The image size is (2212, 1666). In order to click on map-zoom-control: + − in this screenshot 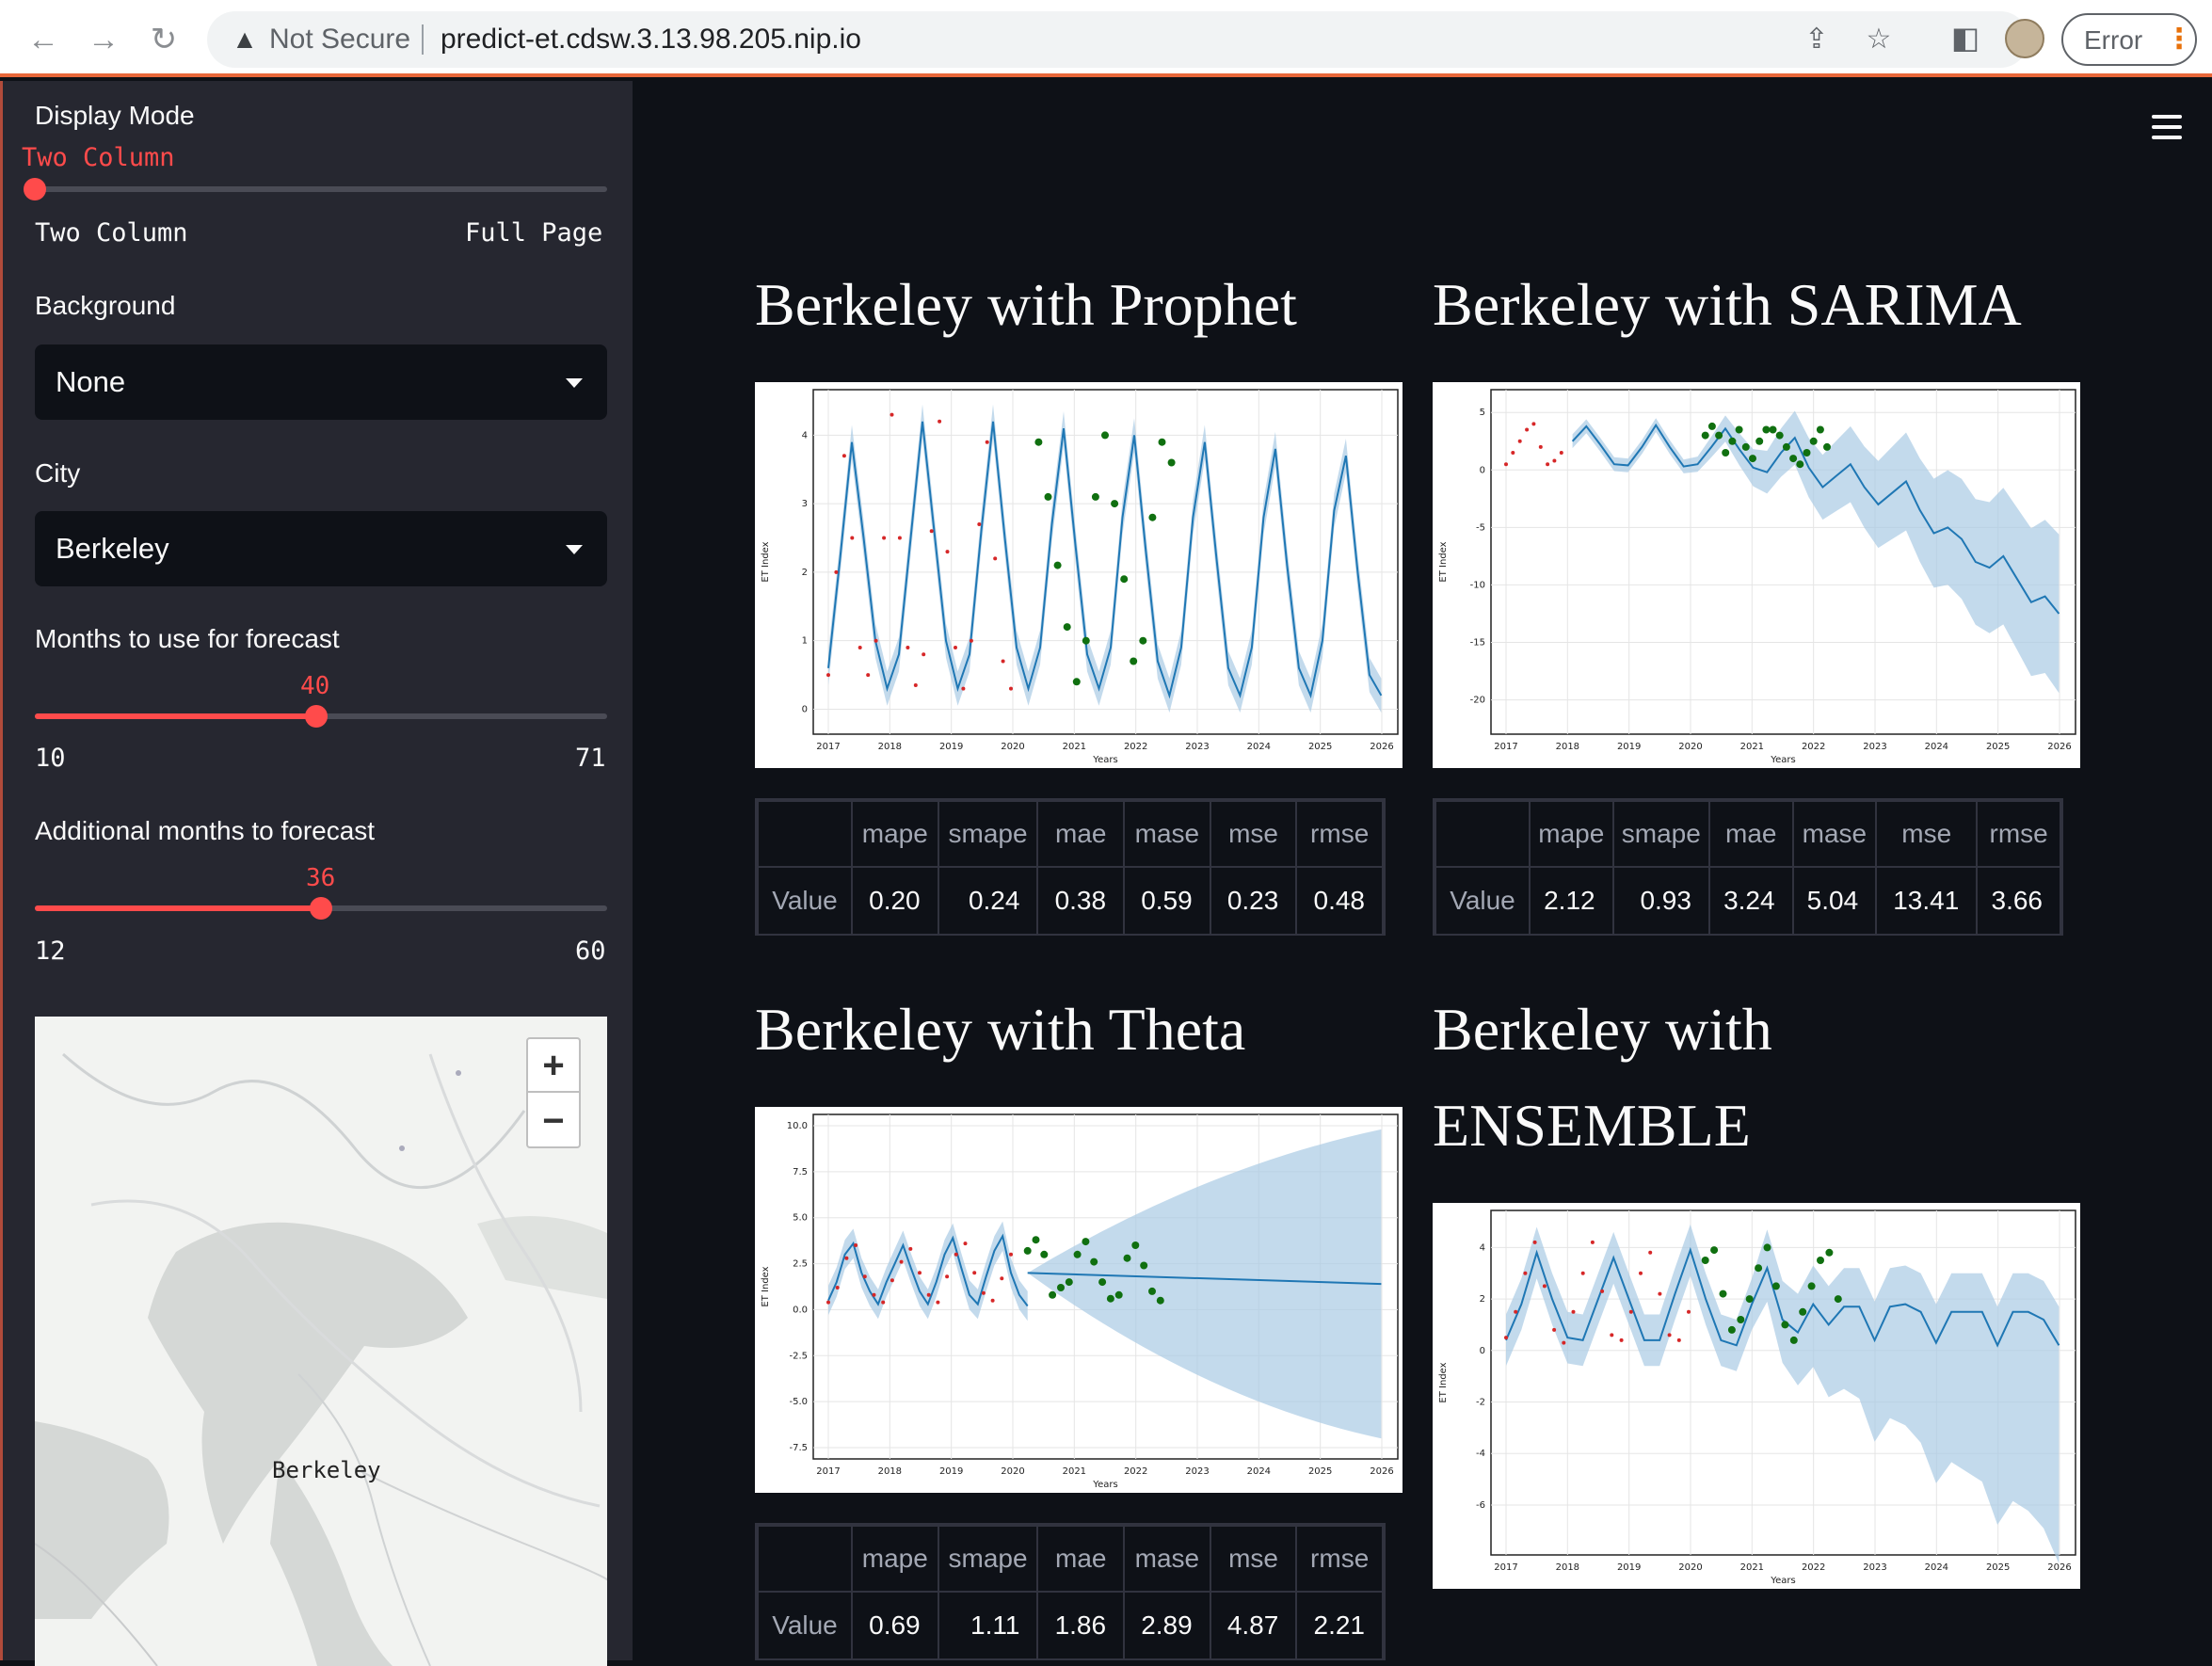, I will do `click(553, 1092)`.